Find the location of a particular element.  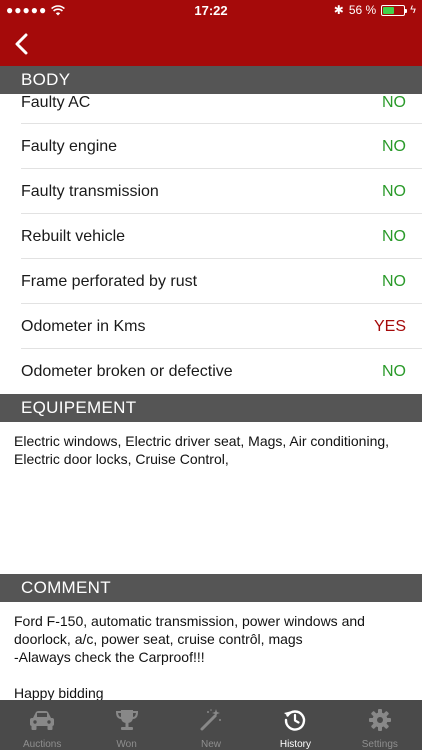

bluetooth-icon: ✱ is located at coordinates (338, 10).